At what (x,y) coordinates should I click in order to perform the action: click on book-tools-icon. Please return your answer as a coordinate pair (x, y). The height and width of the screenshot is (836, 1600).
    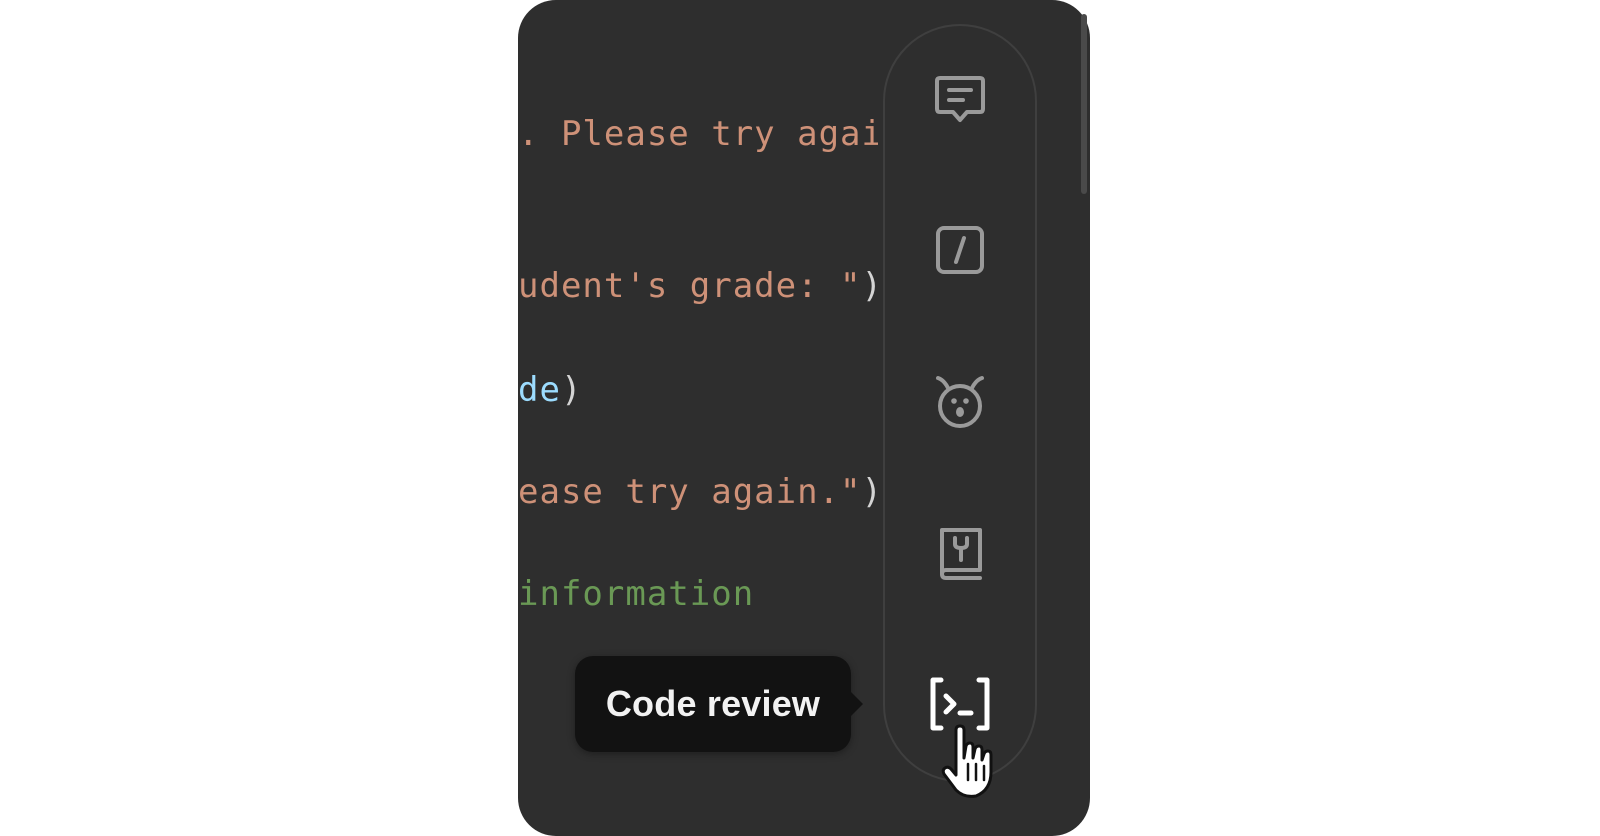
    Looking at the image, I should click on (961, 554).